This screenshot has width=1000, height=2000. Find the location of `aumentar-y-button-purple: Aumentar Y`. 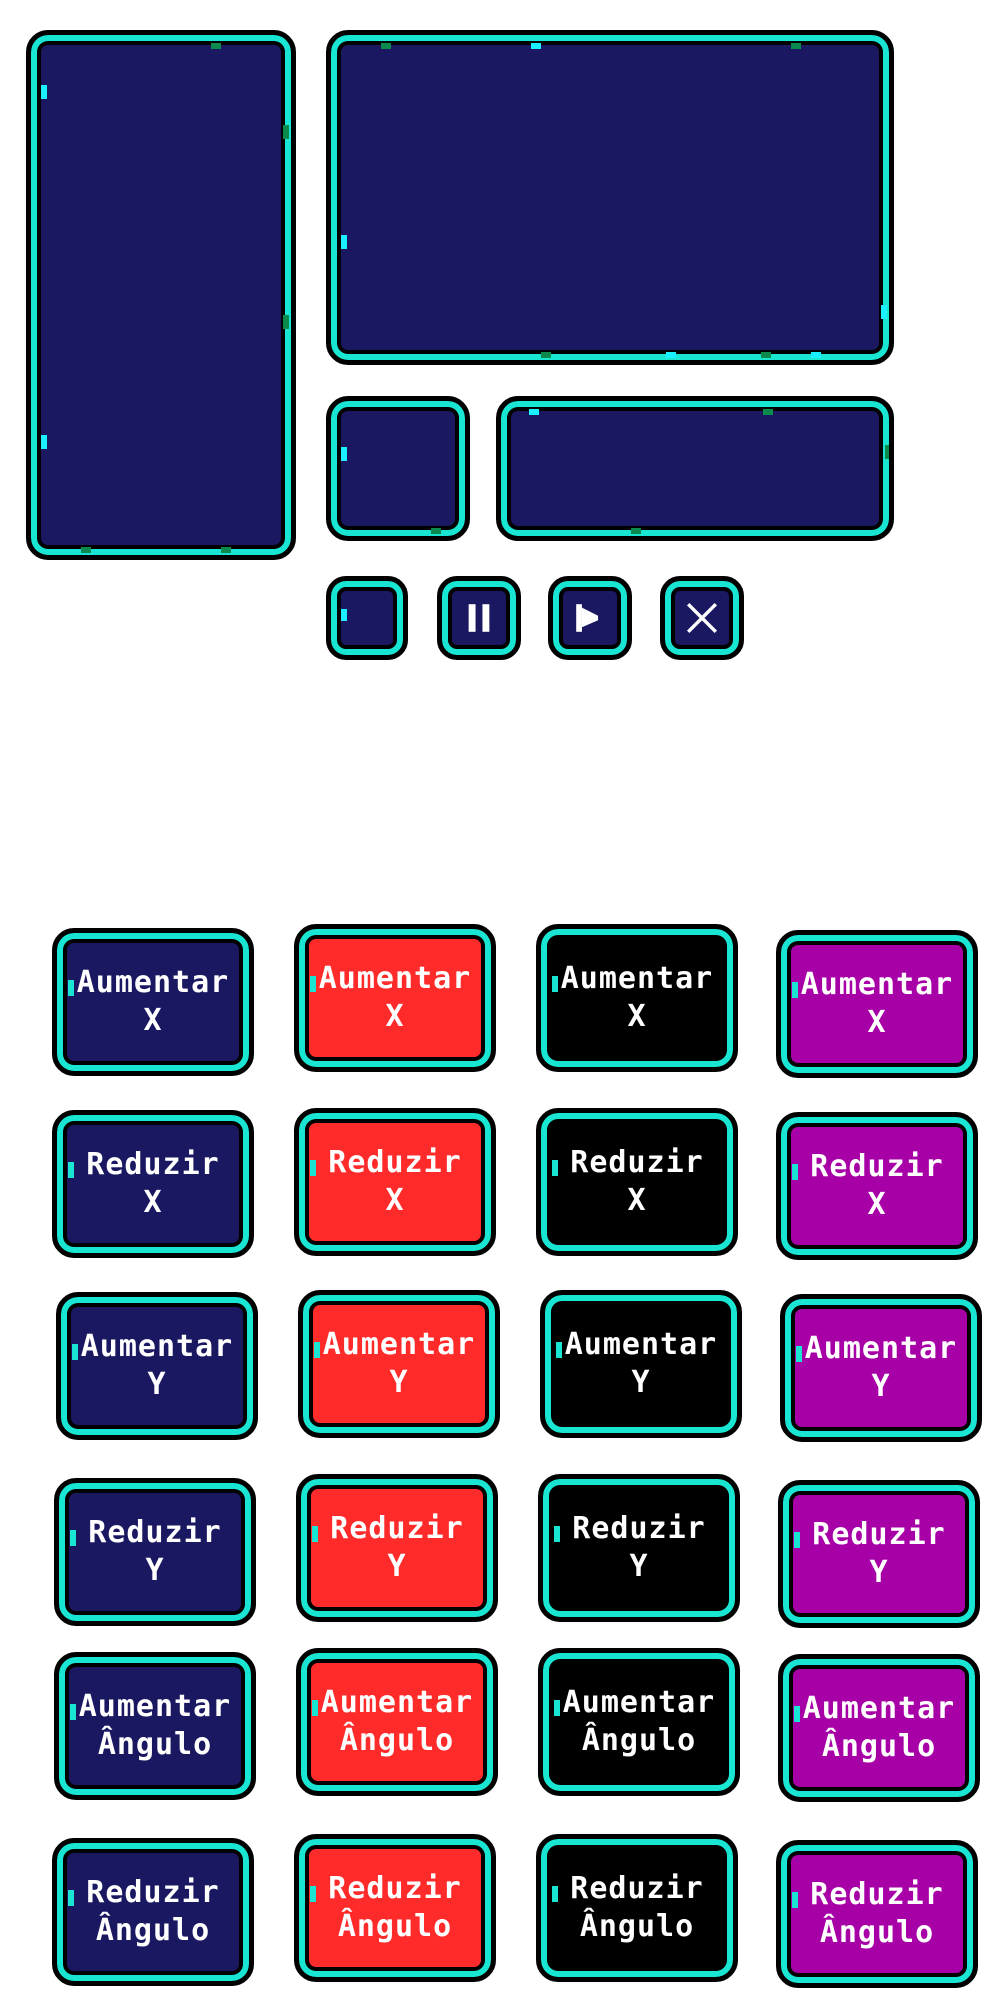

aumentar-y-button-purple: Aumentar Y is located at coordinates (881, 1368).